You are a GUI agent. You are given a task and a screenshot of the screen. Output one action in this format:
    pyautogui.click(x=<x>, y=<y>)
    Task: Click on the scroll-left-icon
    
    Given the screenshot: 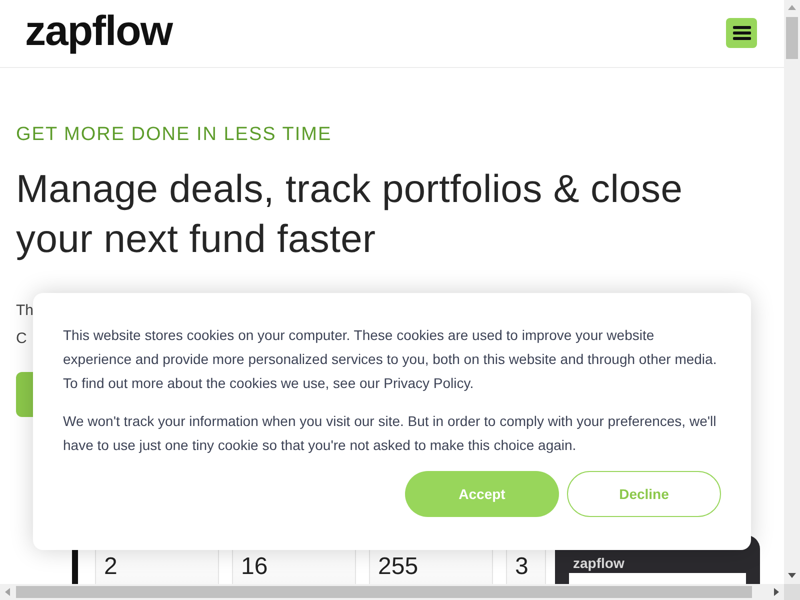 What is the action you would take?
    pyautogui.click(x=7, y=592)
    